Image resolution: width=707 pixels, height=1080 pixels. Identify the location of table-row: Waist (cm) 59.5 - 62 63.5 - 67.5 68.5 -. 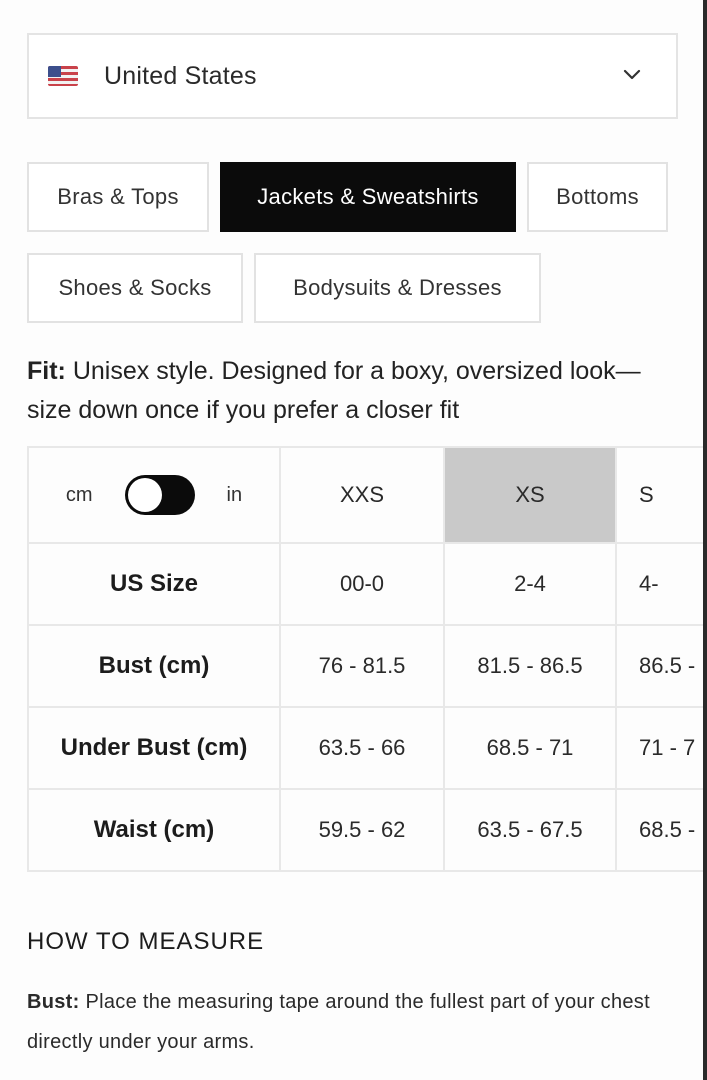
(367, 830).